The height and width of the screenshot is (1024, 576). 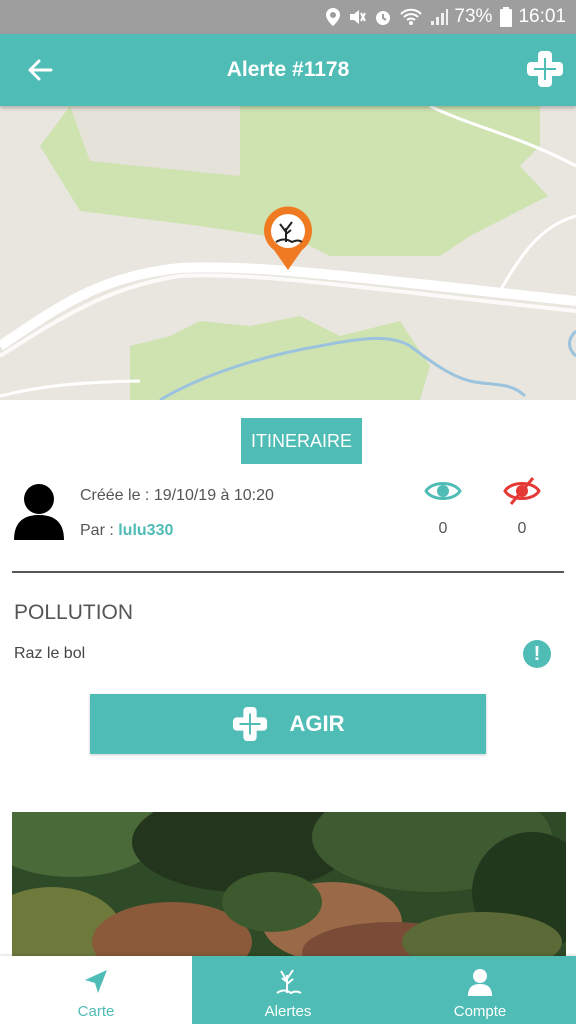 I want to click on nav-item-alertes: Alertes, so click(x=288, y=990).